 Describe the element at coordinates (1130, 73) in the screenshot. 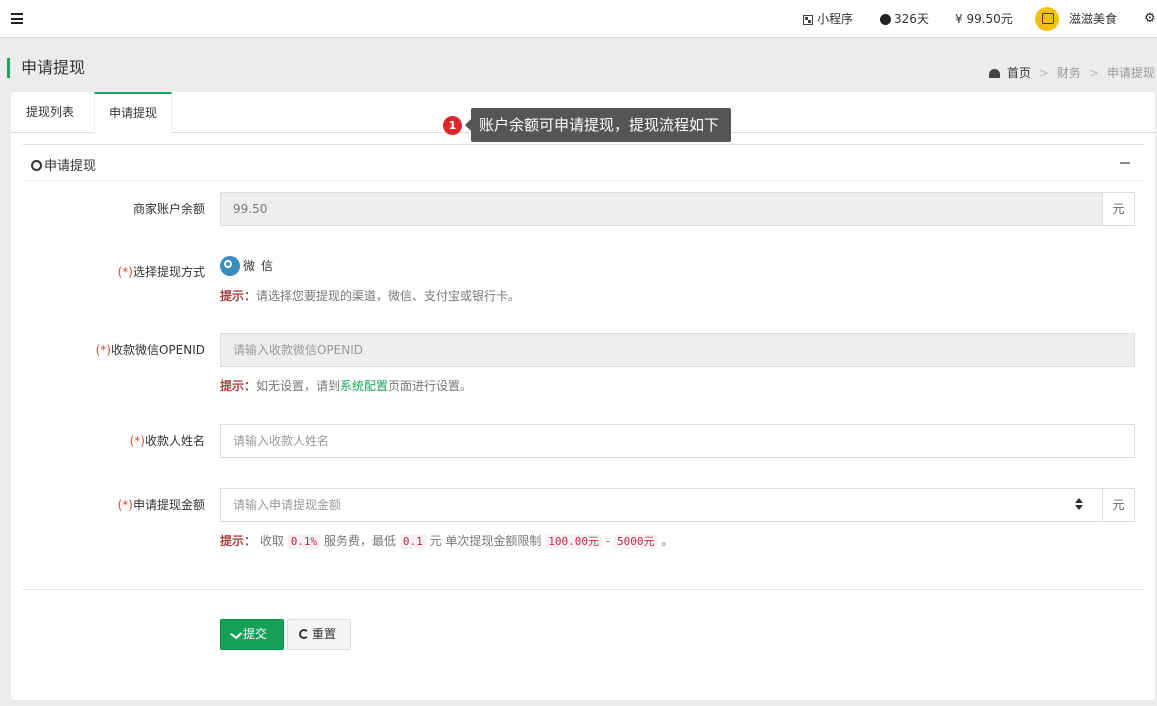

I see `breadcrumb-current: 申请提现` at that location.